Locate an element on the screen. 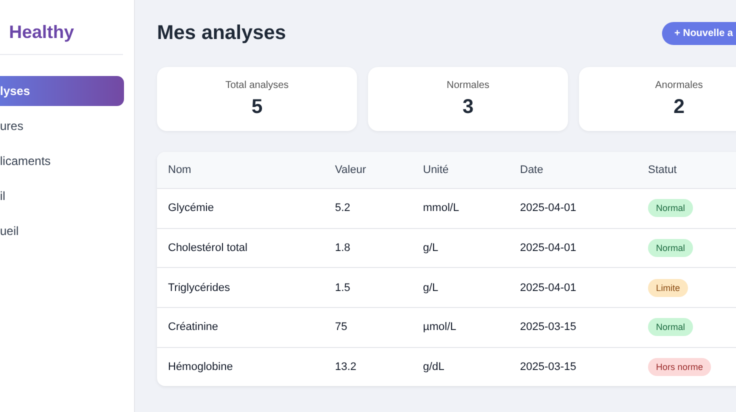  table-cell-text: 5.2 is located at coordinates (343, 208).